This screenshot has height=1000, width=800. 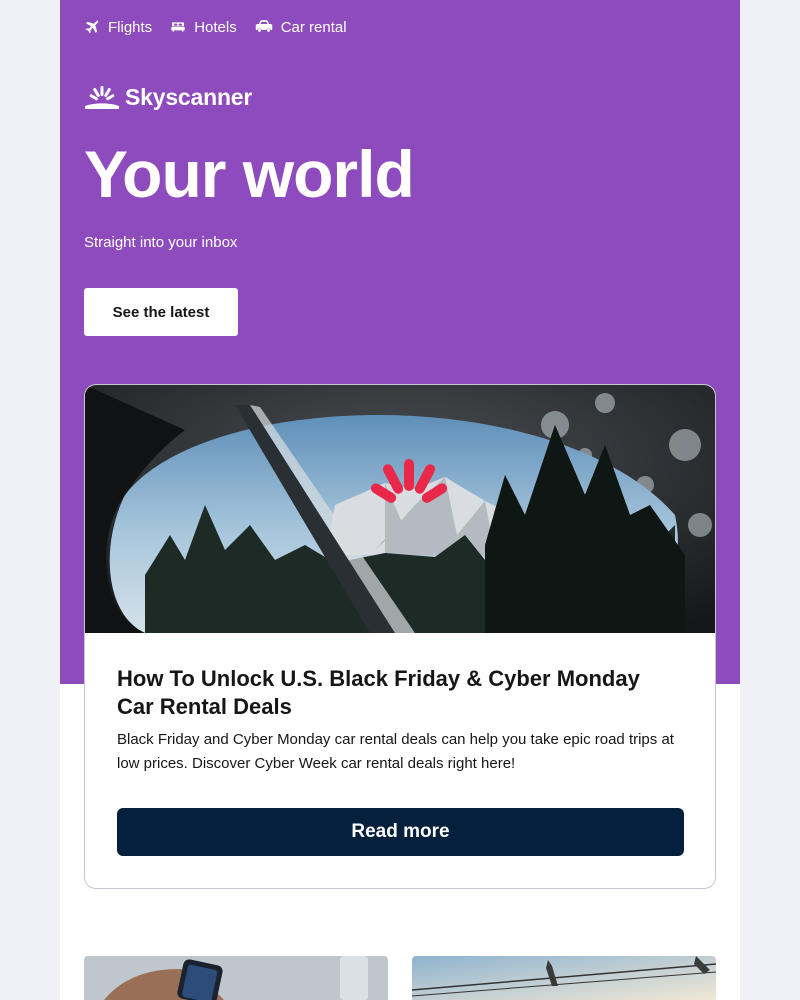 I want to click on bed-icon, so click(x=178, y=27).